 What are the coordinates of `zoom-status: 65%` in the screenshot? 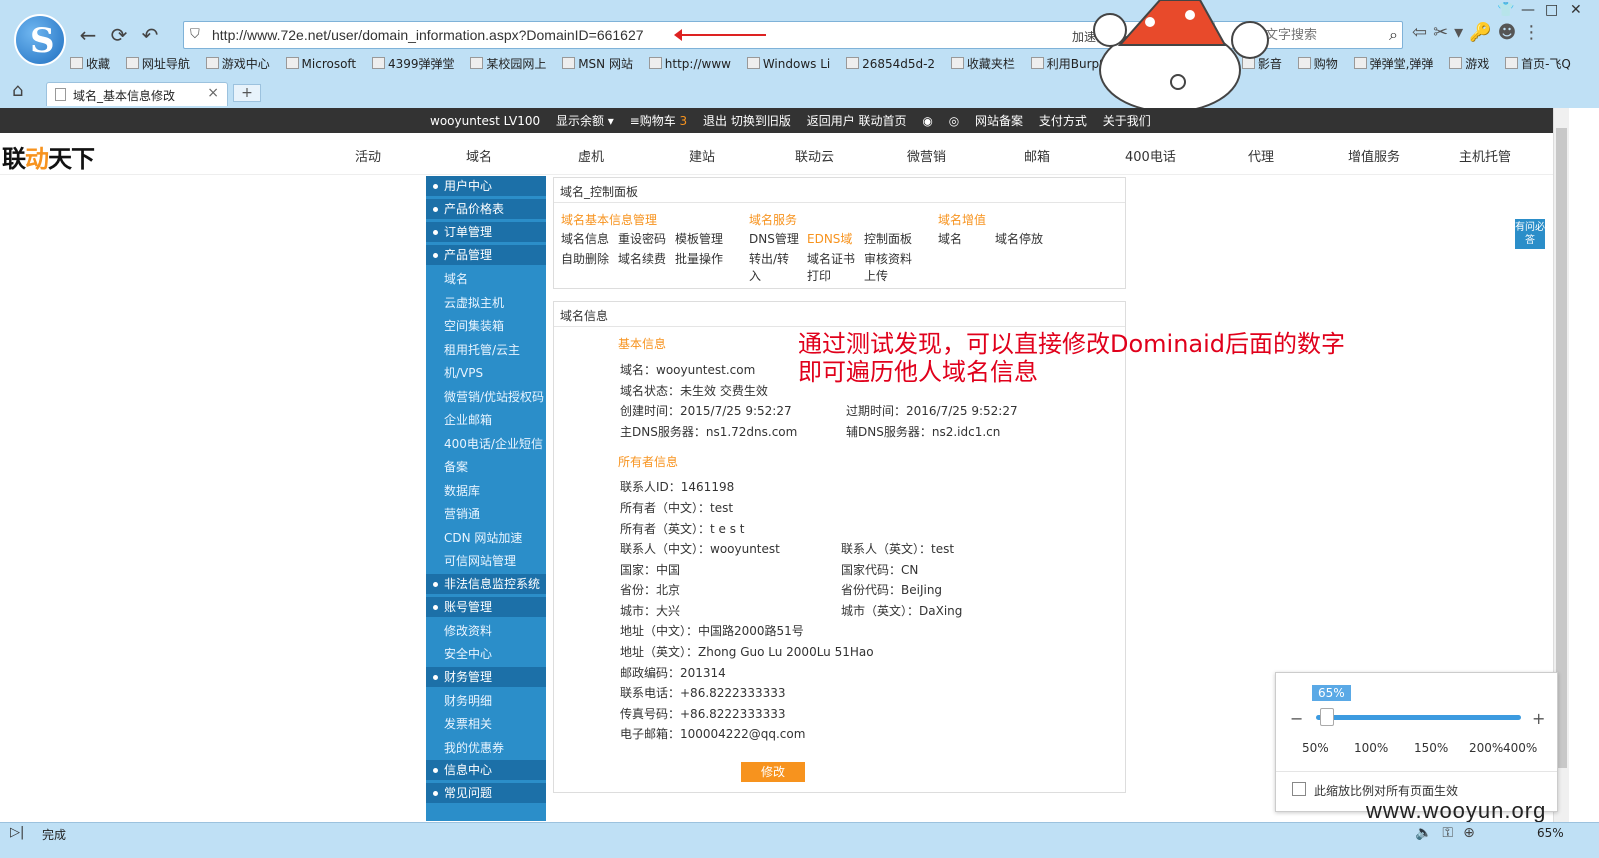 It's located at (1550, 833).